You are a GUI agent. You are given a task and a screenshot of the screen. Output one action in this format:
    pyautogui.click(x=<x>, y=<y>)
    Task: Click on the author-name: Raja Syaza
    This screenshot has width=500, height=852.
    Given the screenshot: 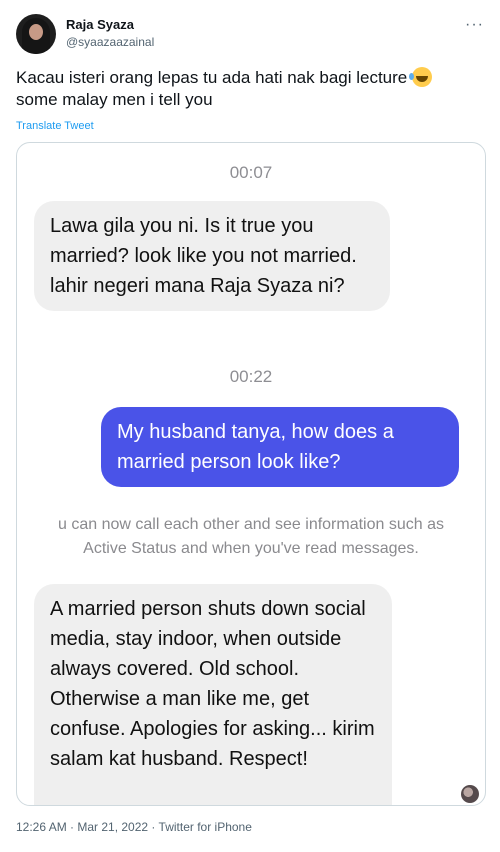 What is the action you would take?
    pyautogui.click(x=100, y=24)
    